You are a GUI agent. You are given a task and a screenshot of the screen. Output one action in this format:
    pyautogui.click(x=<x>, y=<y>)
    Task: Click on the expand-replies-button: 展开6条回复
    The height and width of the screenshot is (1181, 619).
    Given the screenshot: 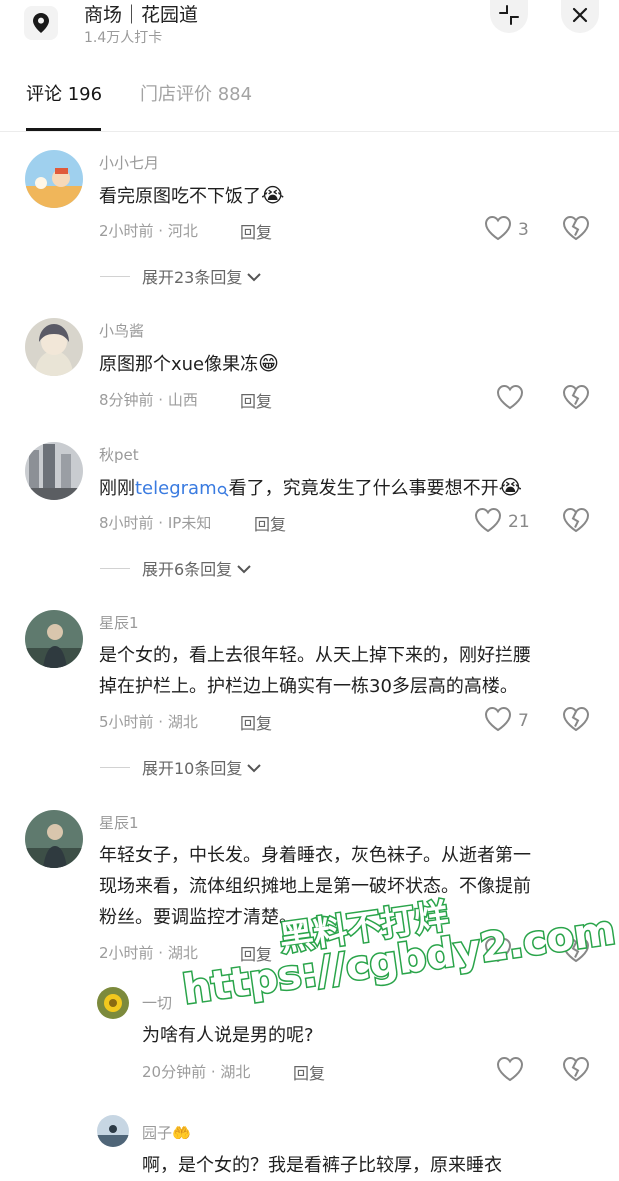 What is the action you would take?
    pyautogui.click(x=176, y=568)
    